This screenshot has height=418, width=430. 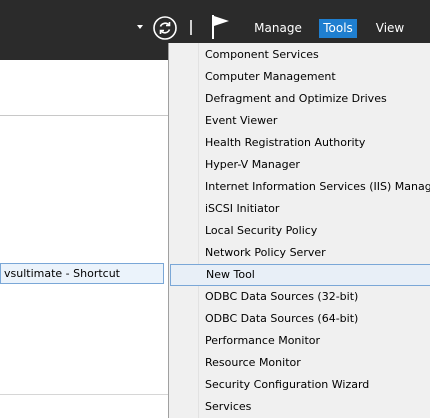 I want to click on menu-item-local-security-policy: Local Security Policy, so click(x=299, y=231).